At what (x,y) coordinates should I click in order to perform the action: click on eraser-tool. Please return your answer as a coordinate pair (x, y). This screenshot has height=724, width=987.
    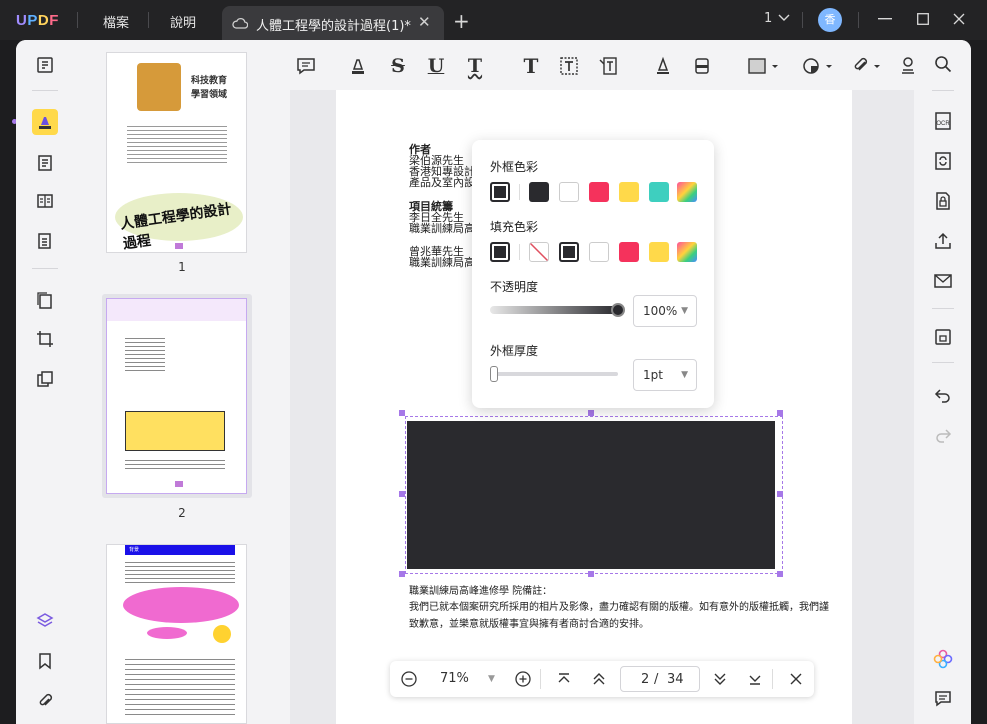
    Looking at the image, I should click on (702, 66).